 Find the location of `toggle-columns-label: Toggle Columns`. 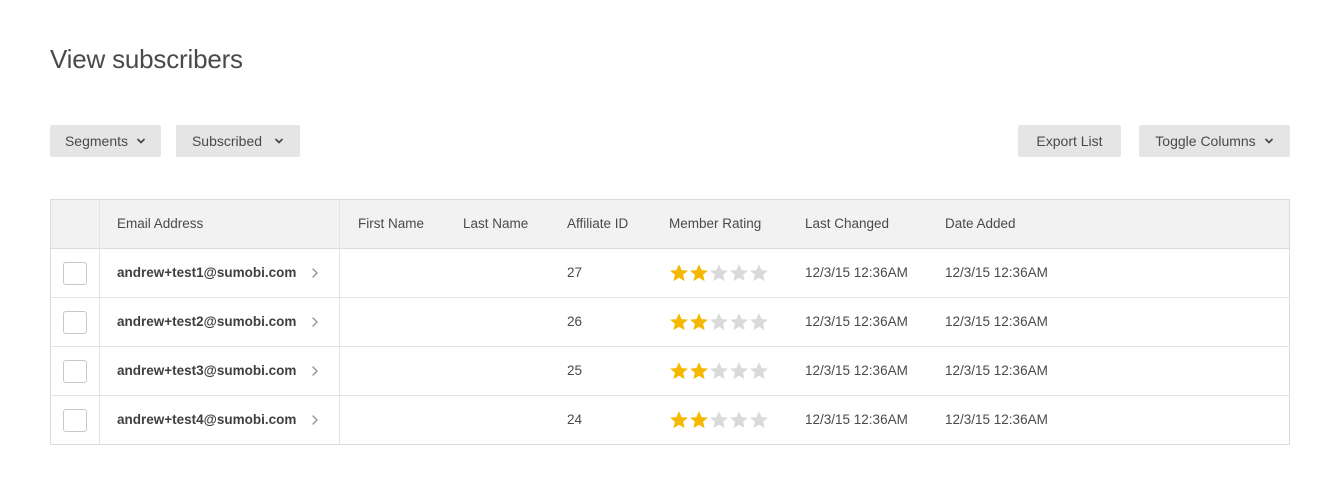

toggle-columns-label: Toggle Columns is located at coordinates (1205, 141).